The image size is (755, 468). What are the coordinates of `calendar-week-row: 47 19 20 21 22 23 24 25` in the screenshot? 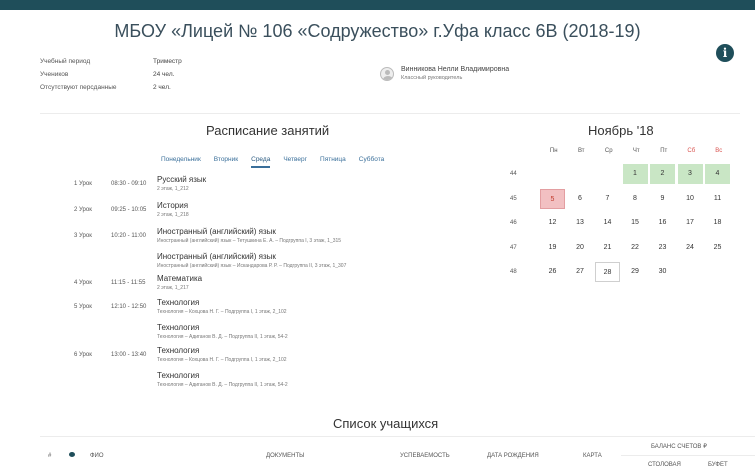 It's located at (616, 248).